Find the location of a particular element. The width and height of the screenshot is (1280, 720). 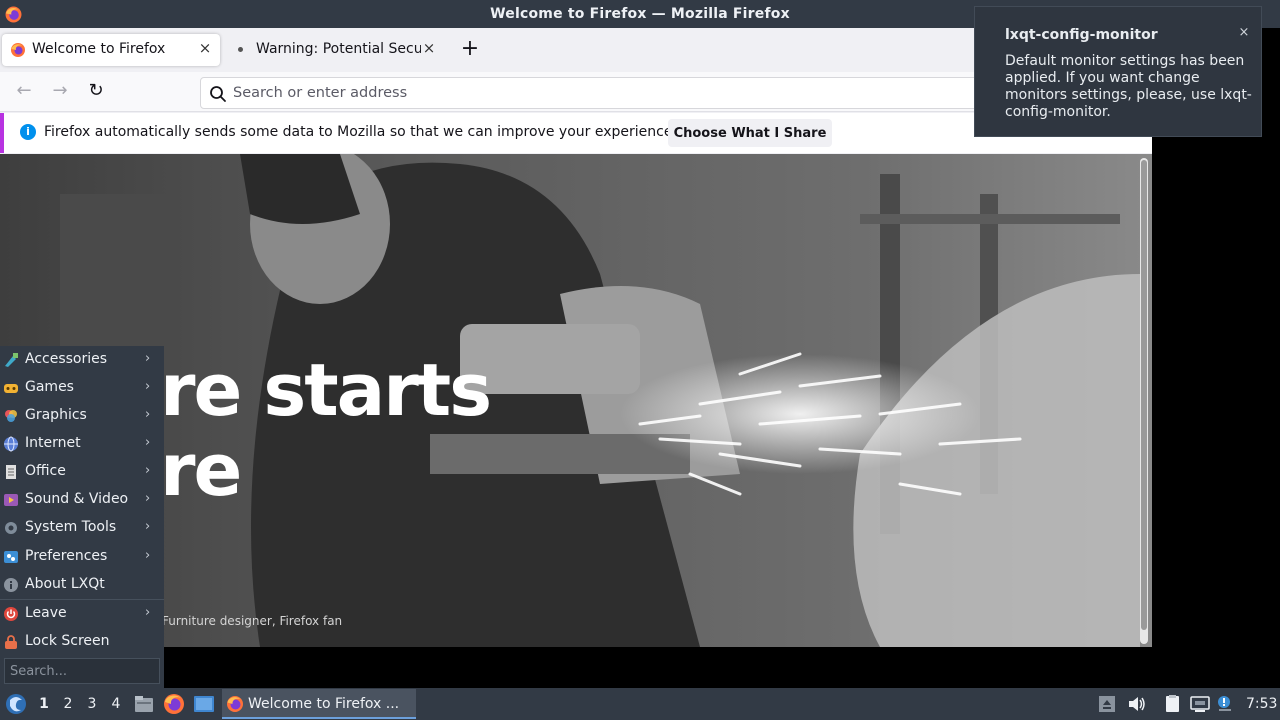

tab-welcome-close-icon: × is located at coordinates (205, 49).